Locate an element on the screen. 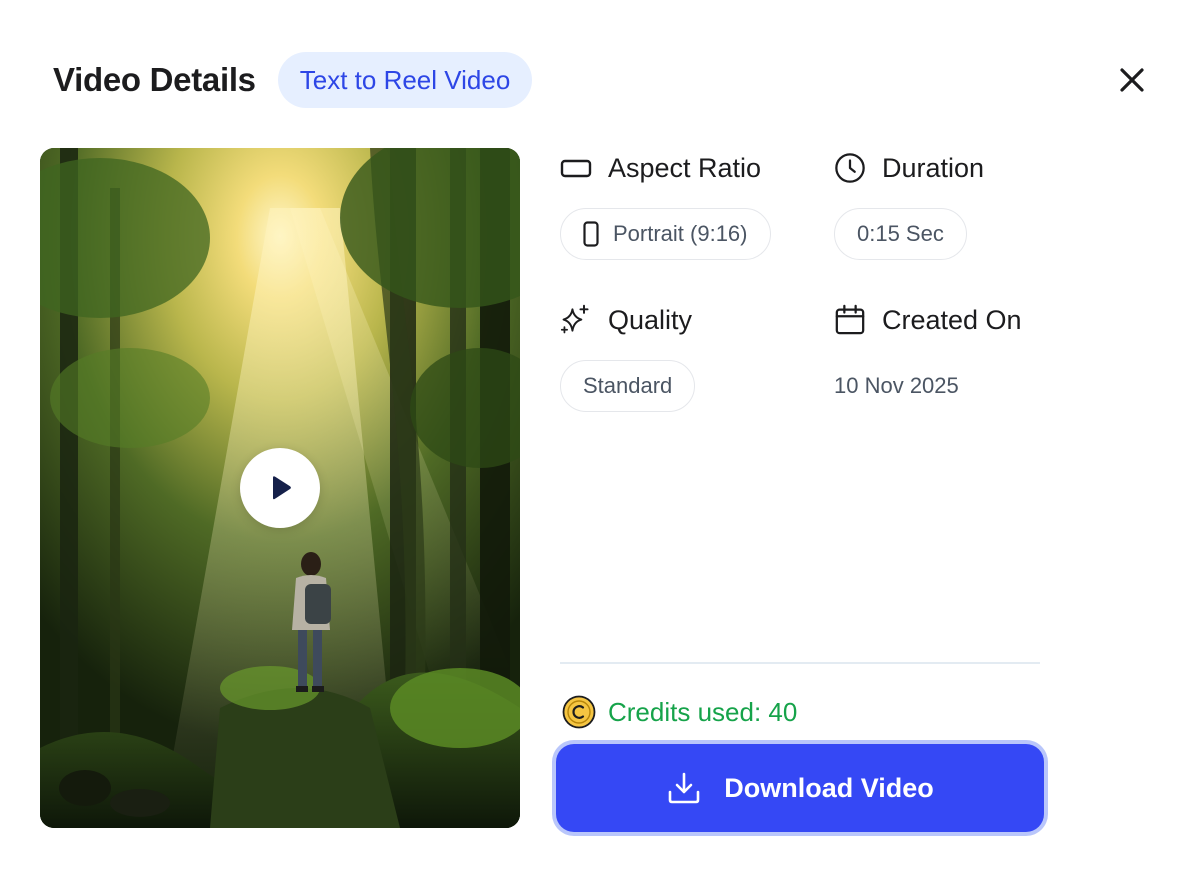 The image size is (1200, 880). modal-header: Video Details Text to Reel Video is located at coordinates (293, 80).